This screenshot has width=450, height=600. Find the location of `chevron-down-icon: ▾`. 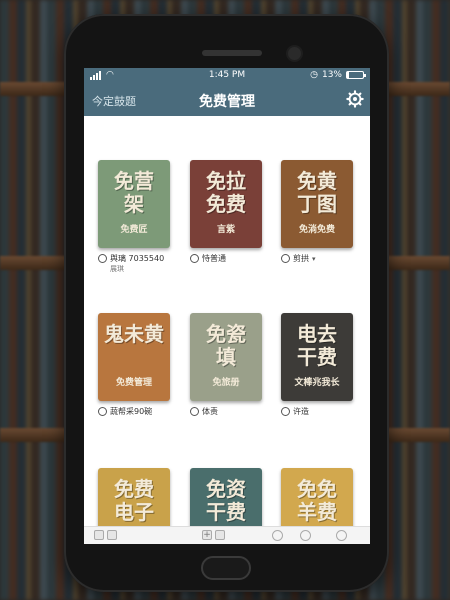

chevron-down-icon: ▾ is located at coordinates (314, 259).